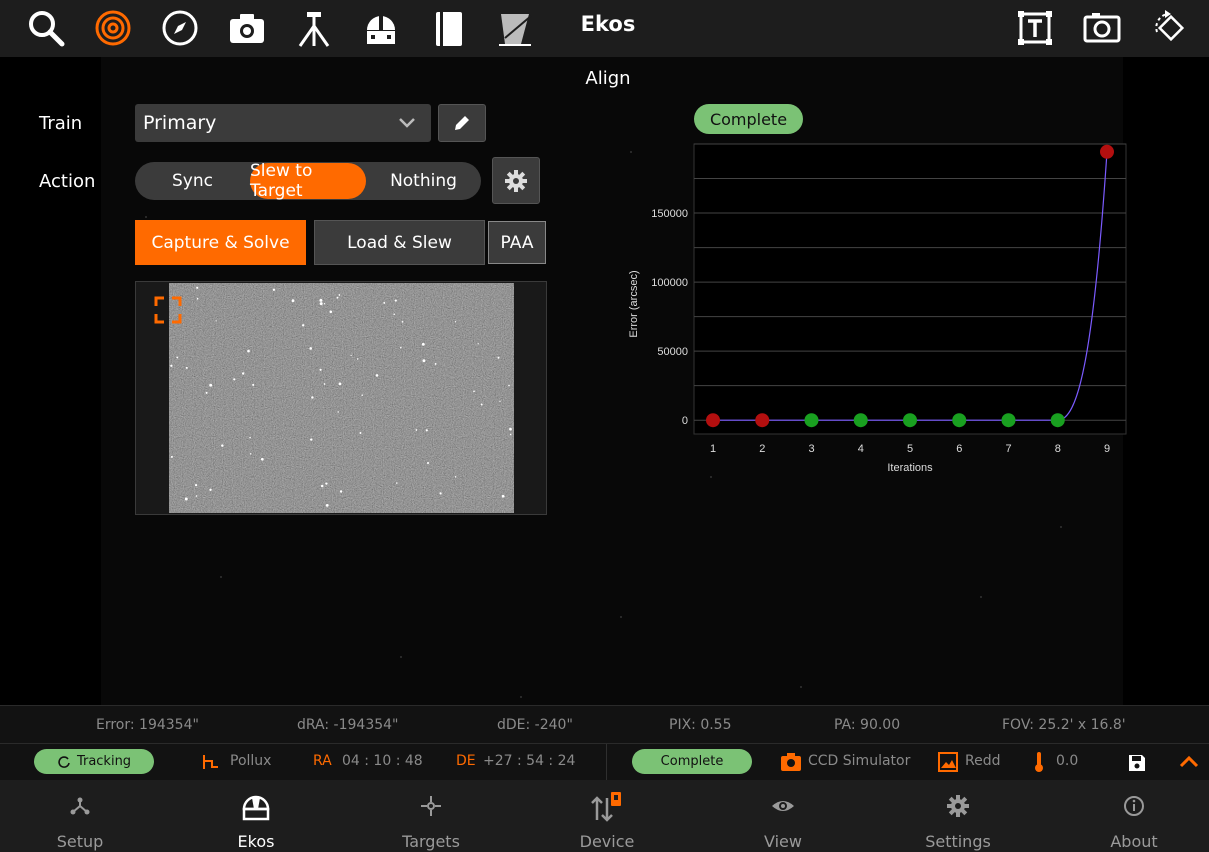 Image resolution: width=1209 pixels, height=852 pixels. Describe the element at coordinates (634, 303) in the screenshot. I see `y-axis-label: Error (arcsec)` at that location.